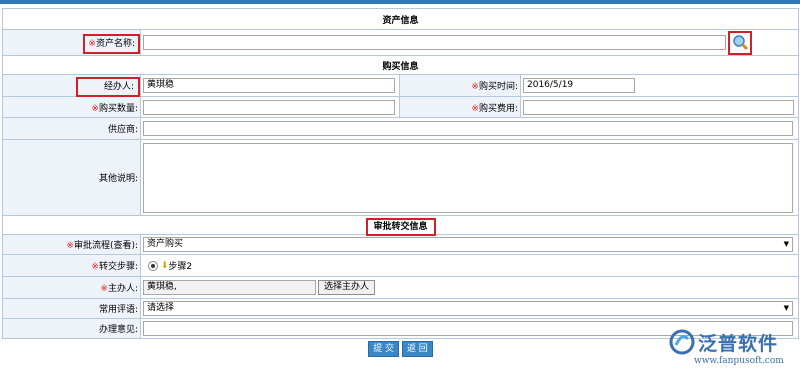 The height and width of the screenshot is (376, 800). What do you see at coordinates (71, 85) in the screenshot?
I see `handler-label: 经办人:` at bounding box center [71, 85].